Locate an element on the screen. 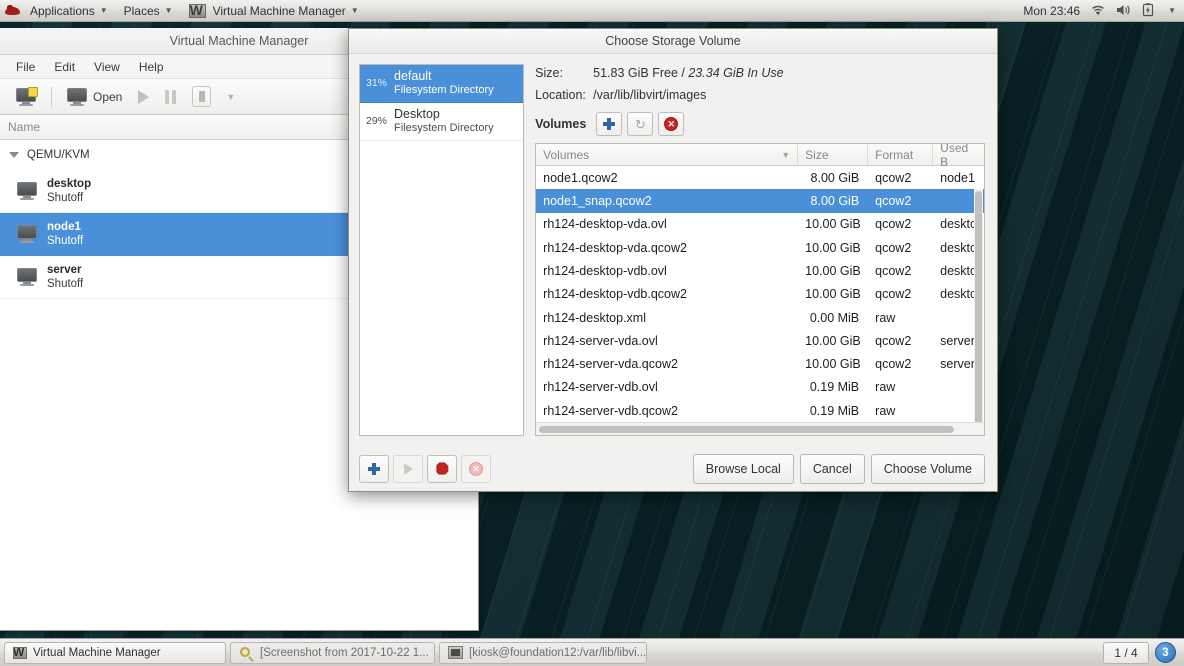 Image resolution: width=1184 pixels, height=666 pixels. table-row: rh124-server-vdb.ovl 0.19 MiB raw is located at coordinates (760, 387).